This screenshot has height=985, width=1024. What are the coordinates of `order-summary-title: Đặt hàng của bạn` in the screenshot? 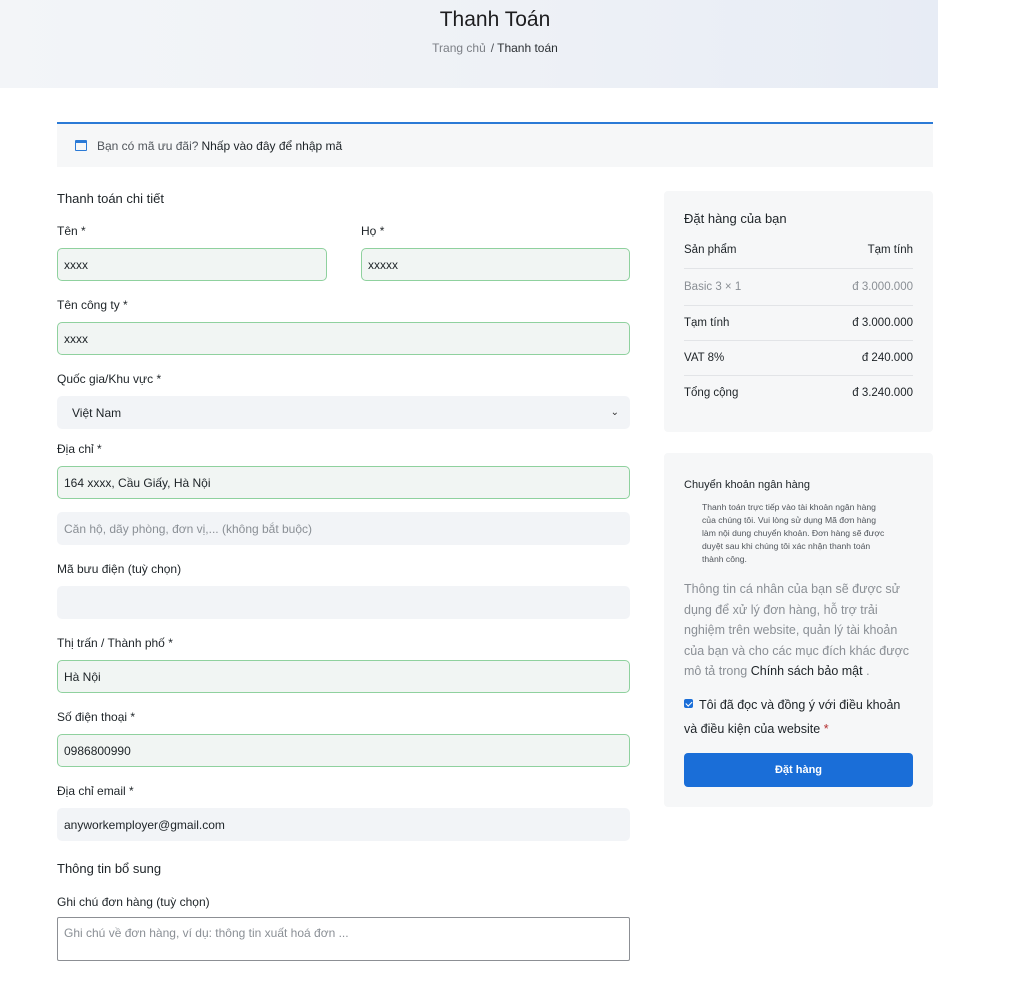 It's located at (735, 218).